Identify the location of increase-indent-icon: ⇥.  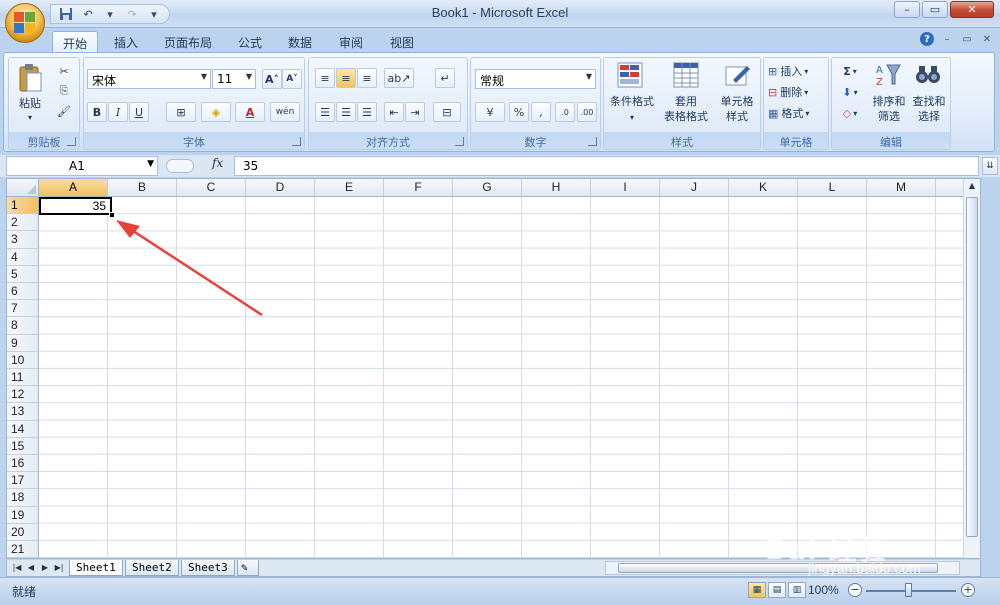
(415, 112).